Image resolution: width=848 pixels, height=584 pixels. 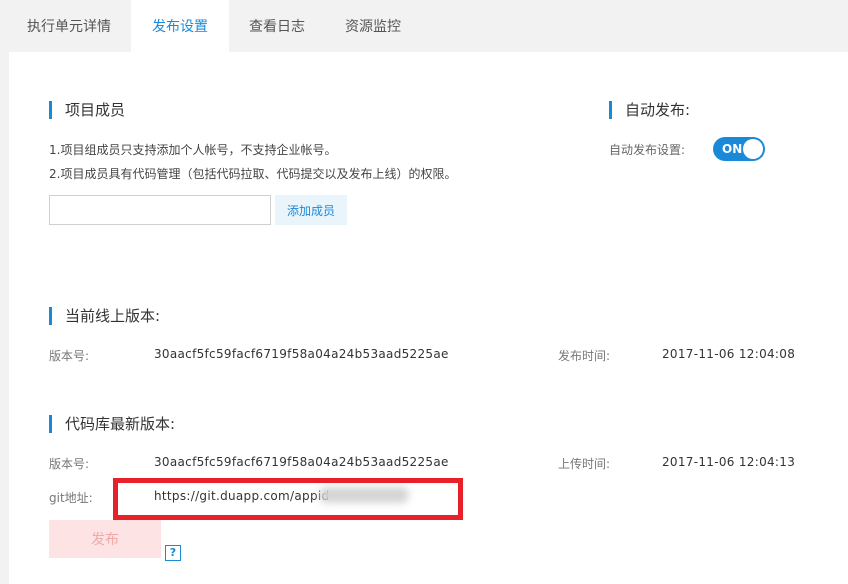 I want to click on online-version-label: 版本号:, so click(x=69, y=356).